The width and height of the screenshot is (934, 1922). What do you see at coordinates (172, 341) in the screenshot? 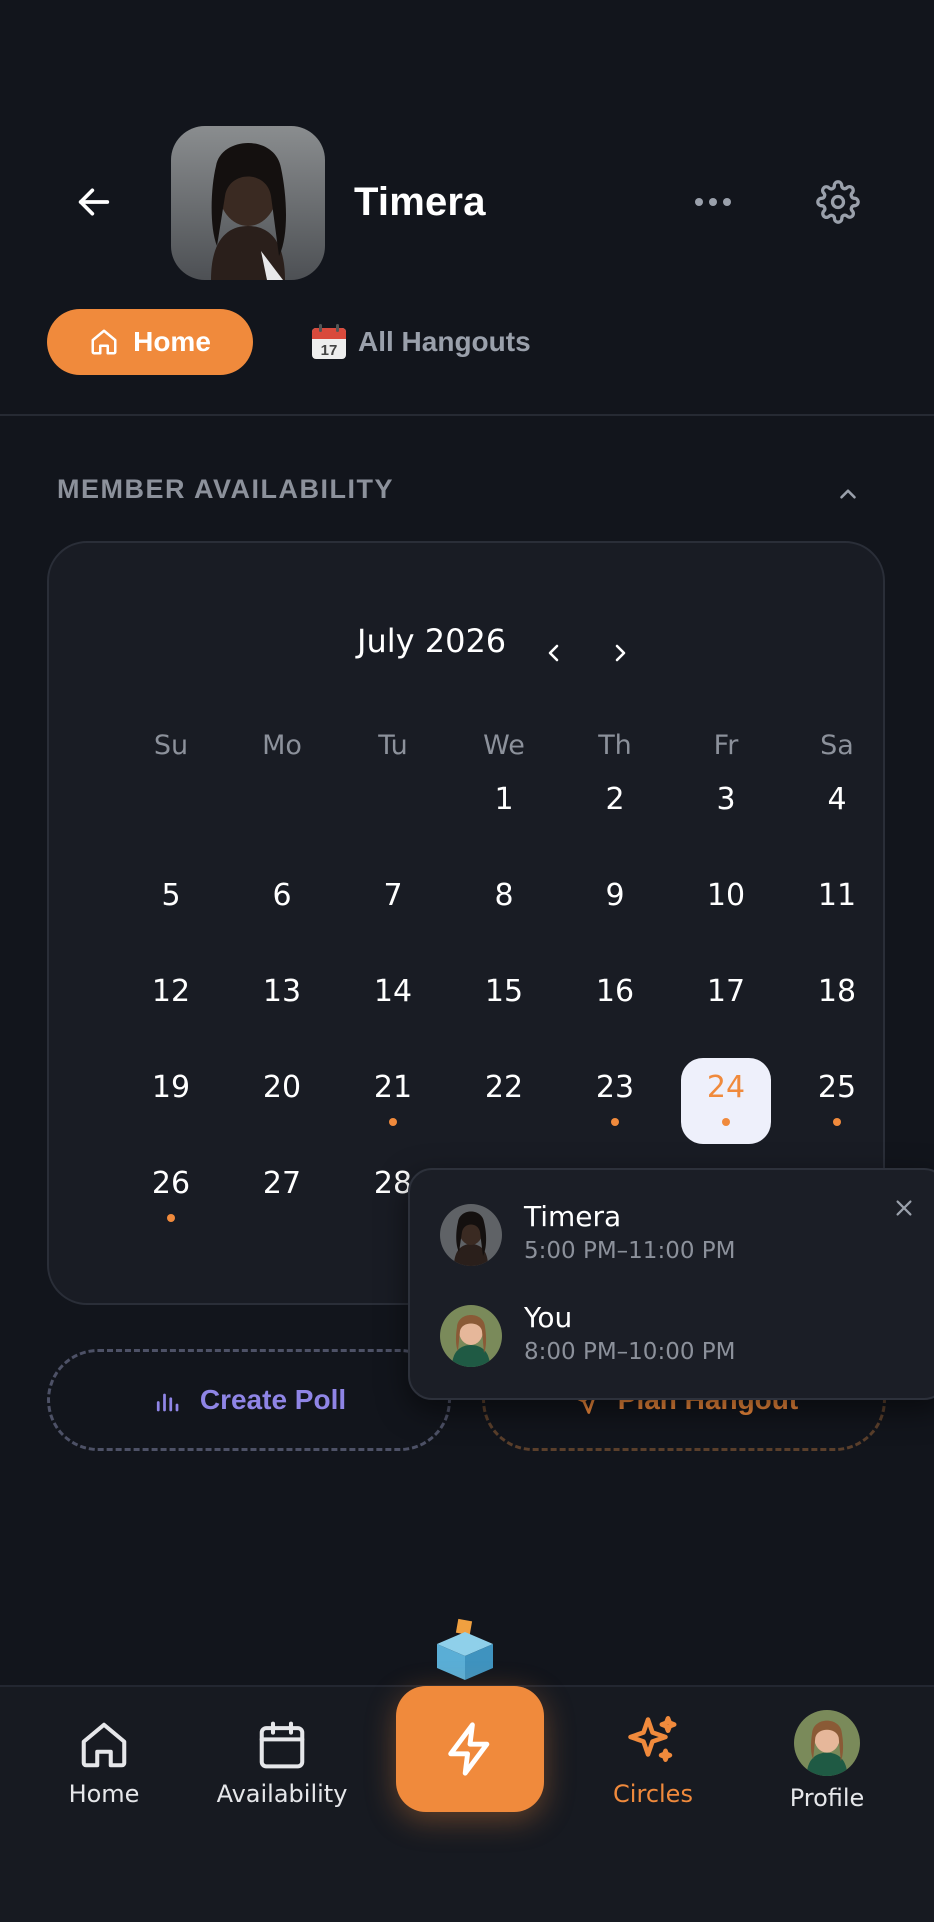
I see `tab-home-label: Home` at bounding box center [172, 341].